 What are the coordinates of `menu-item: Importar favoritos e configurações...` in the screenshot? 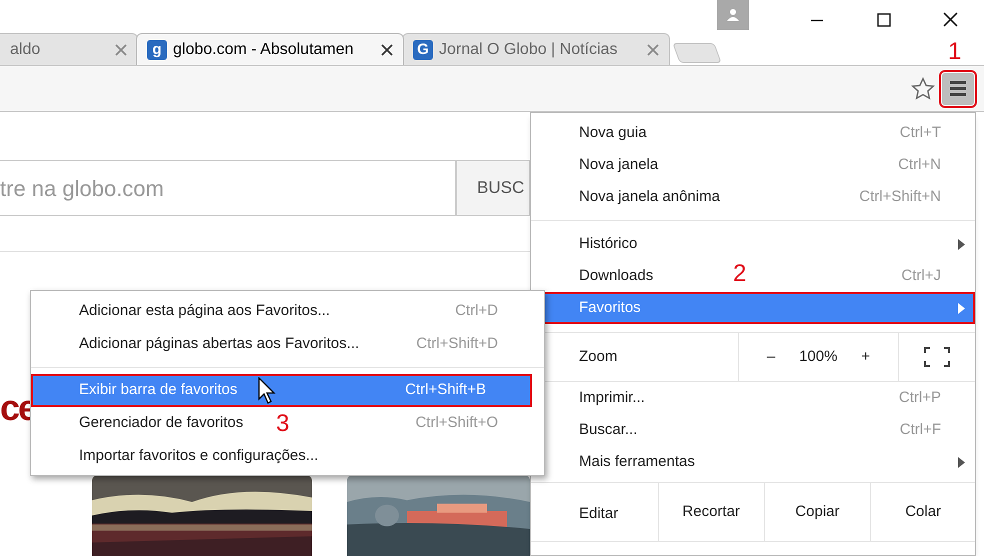 It's located at (198, 456).